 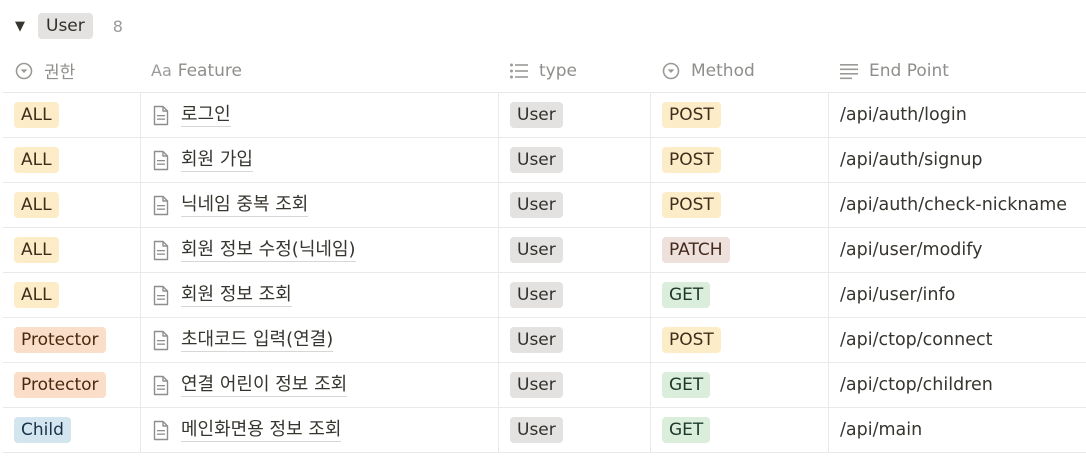 I want to click on table-row: ALL 로그인 User POST/api/auth/login, so click(x=544, y=115).